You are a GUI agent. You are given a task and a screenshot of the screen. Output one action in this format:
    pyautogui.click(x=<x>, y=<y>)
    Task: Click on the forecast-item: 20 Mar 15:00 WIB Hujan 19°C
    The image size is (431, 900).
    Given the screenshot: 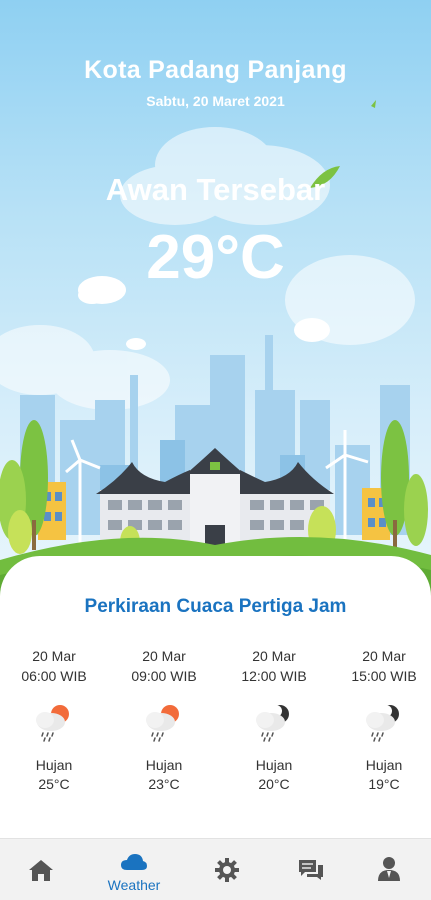 What is the action you would take?
    pyautogui.click(x=382, y=720)
    